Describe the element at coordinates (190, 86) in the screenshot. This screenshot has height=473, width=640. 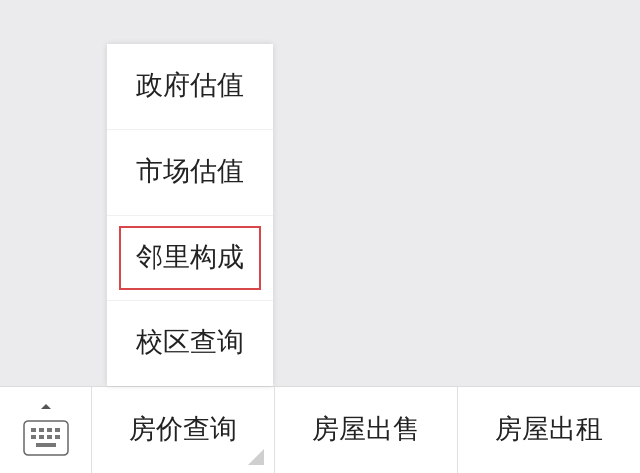
I see `menu-item: 政府估值` at that location.